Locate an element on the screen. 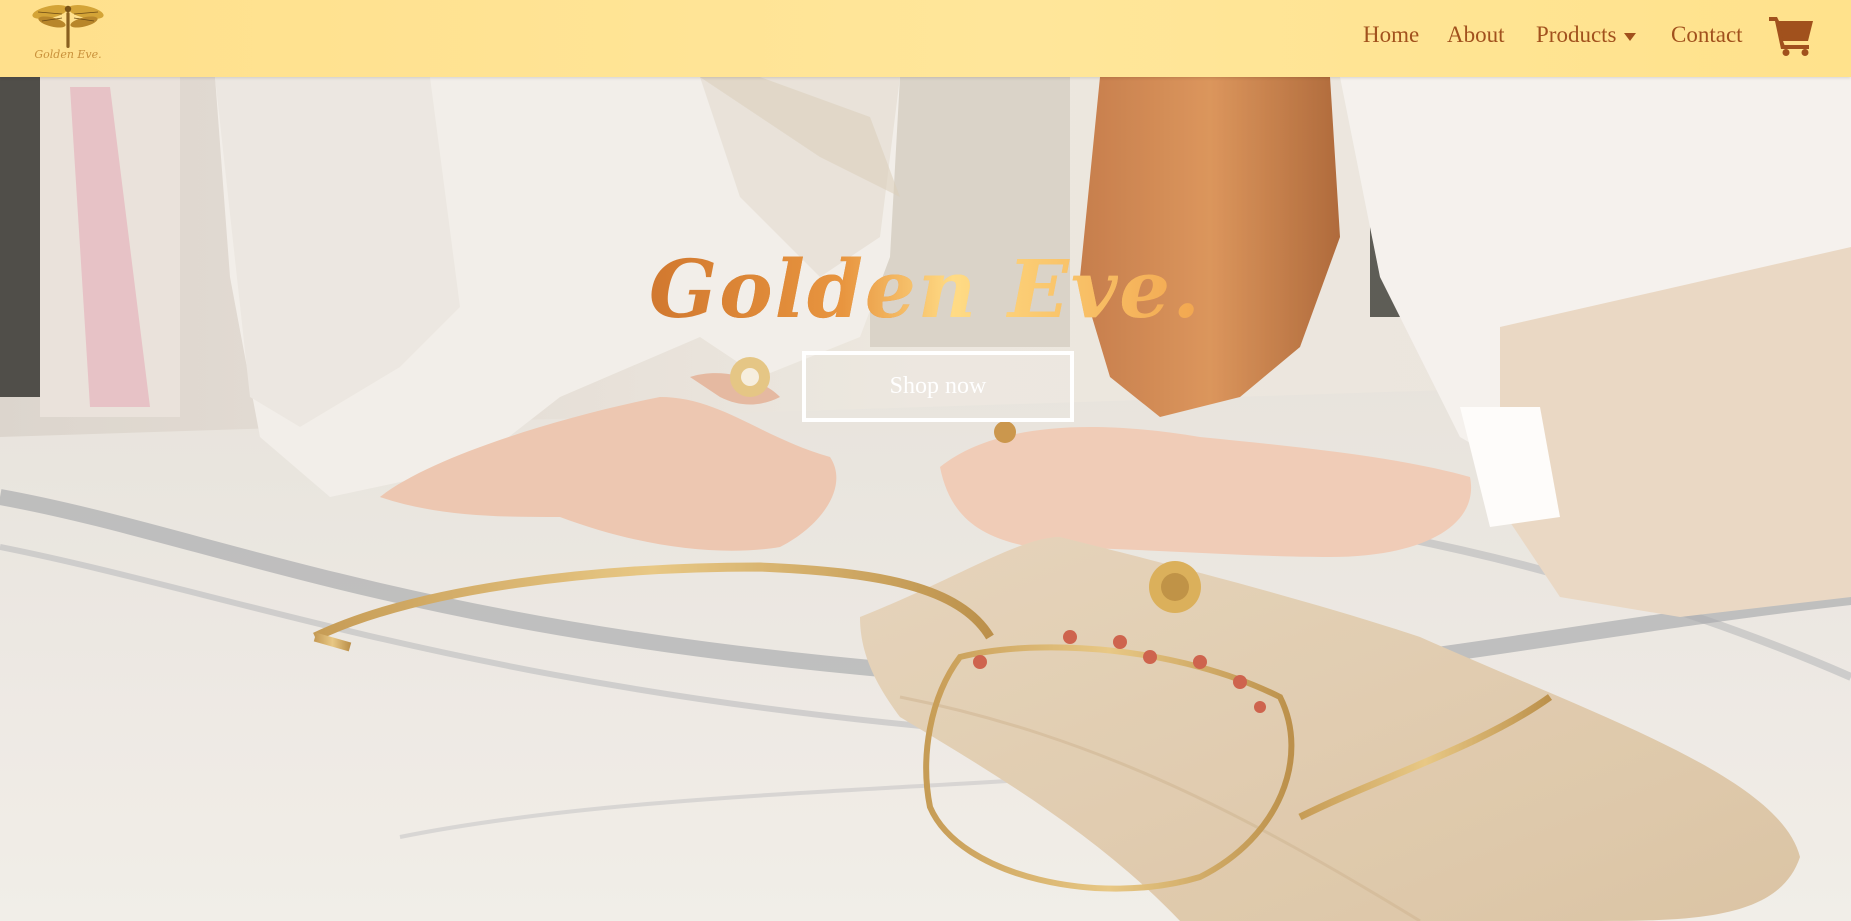 This screenshot has width=1851, height=921. nav-about-link: About is located at coordinates (1476, 35).